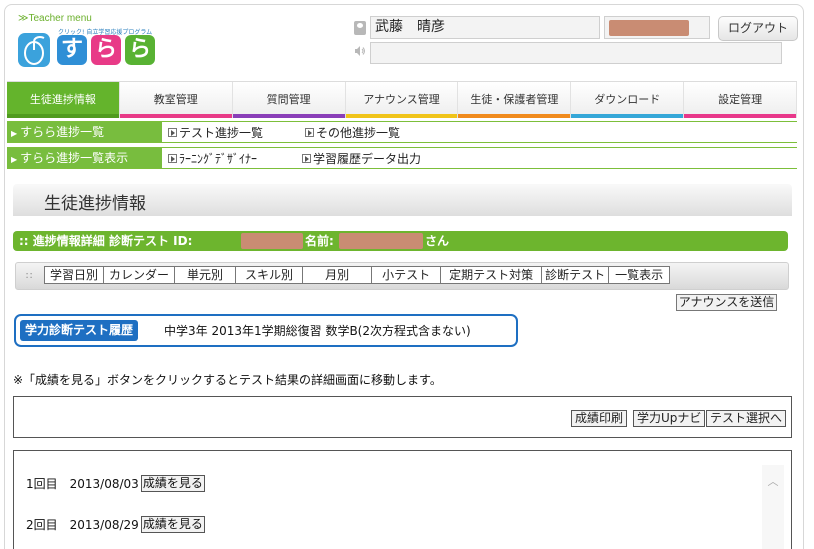 The height and width of the screenshot is (549, 814). What do you see at coordinates (206, 275) in the screenshot?
I see `tab-by-unit: 単元別` at bounding box center [206, 275].